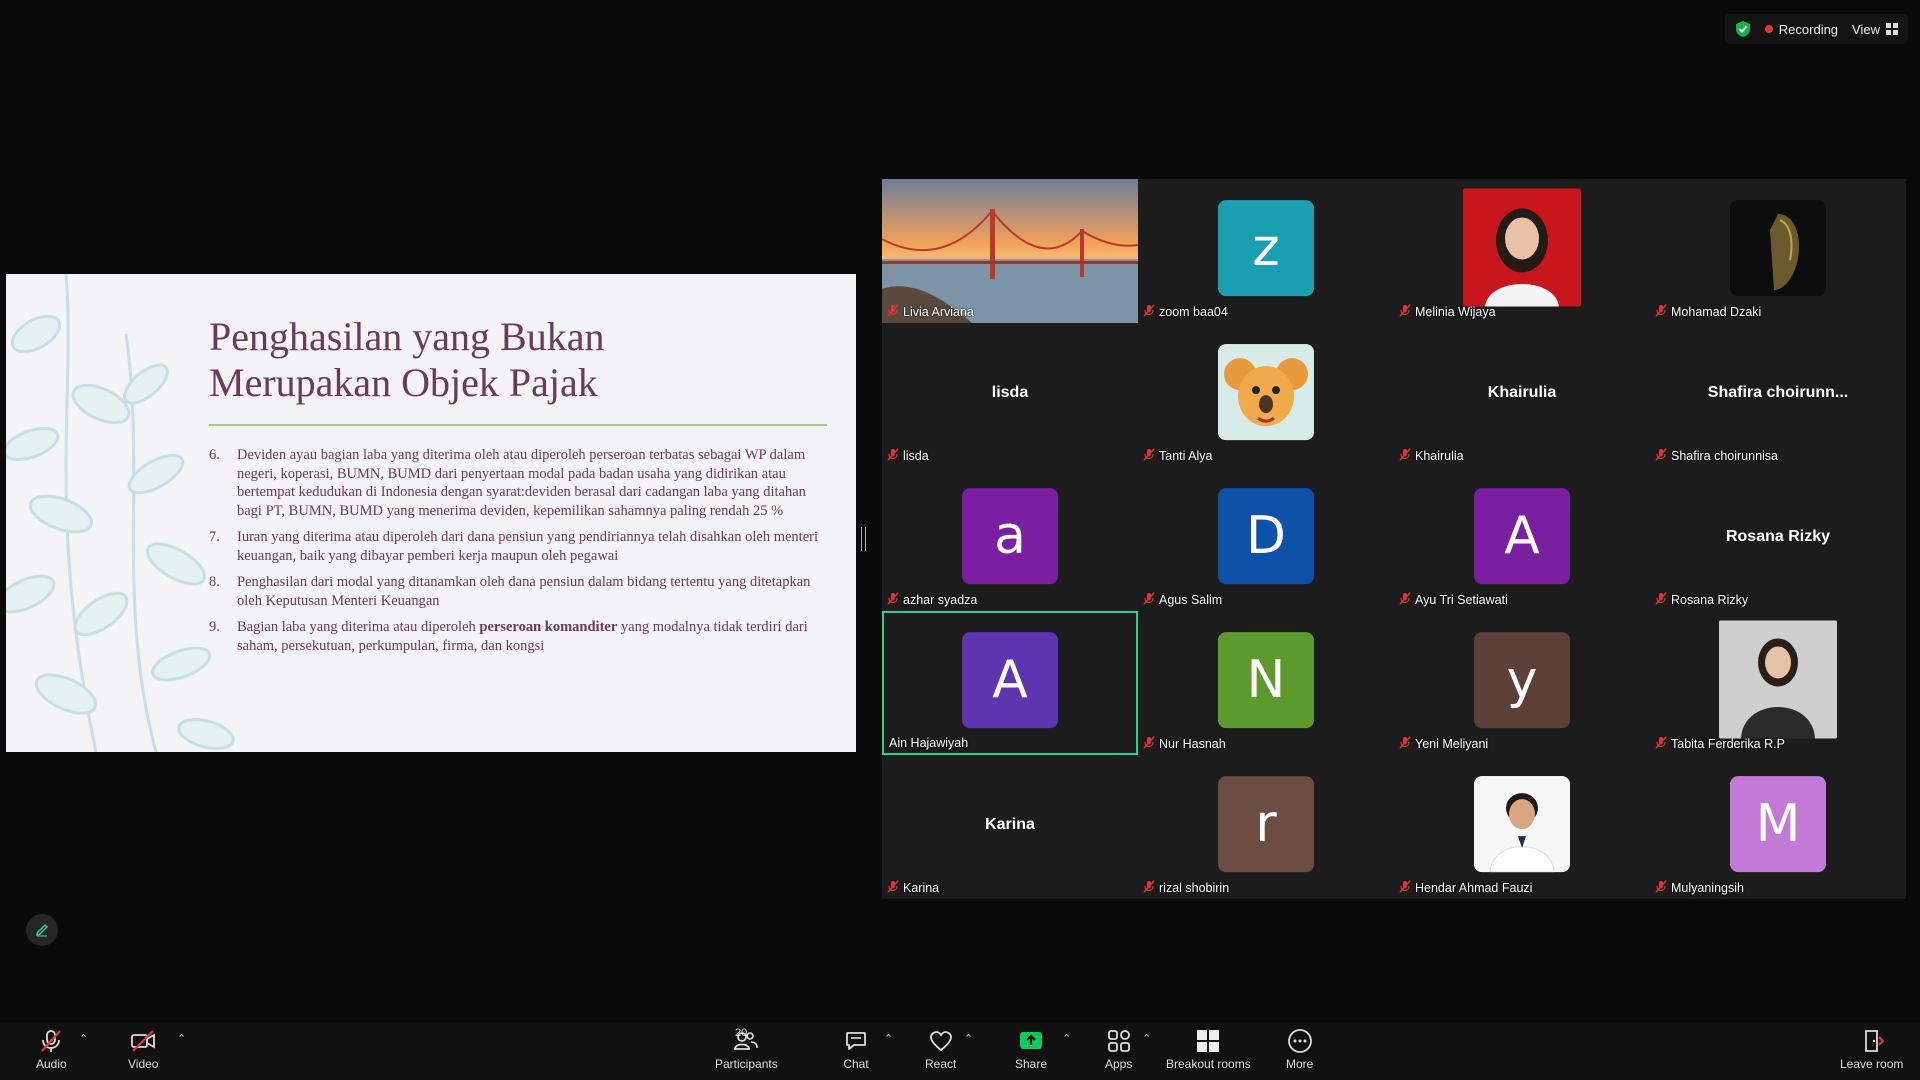 This screenshot has height=1080, width=1920. I want to click on chat-button: Chat, so click(856, 1049).